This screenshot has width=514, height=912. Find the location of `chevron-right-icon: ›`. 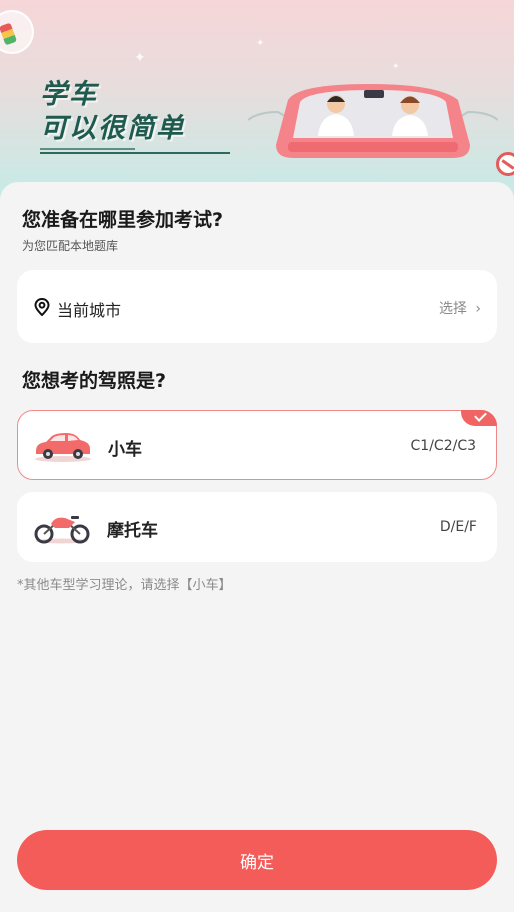

chevron-right-icon: › is located at coordinates (478, 309).